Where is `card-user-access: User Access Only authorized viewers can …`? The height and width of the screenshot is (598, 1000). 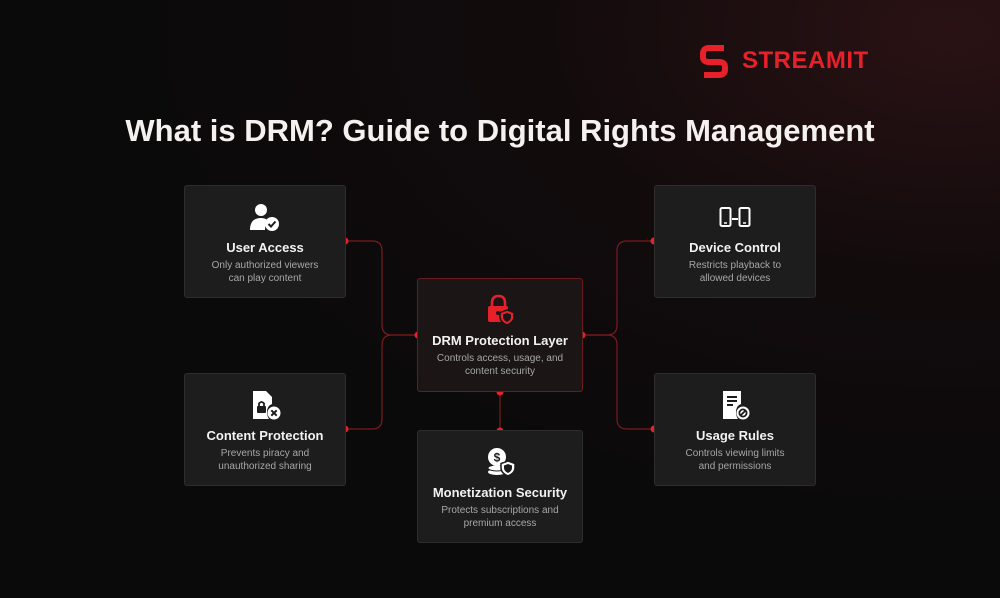 card-user-access: User Access Only authorized viewers can … is located at coordinates (265, 241).